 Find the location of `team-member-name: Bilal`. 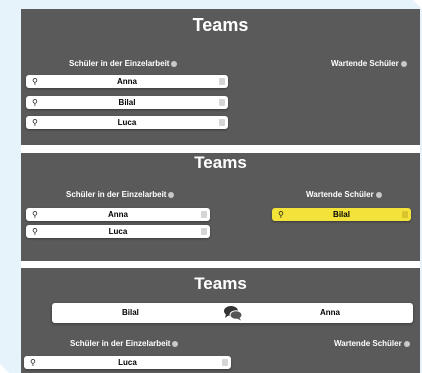

team-member-name: Bilal is located at coordinates (130, 312).